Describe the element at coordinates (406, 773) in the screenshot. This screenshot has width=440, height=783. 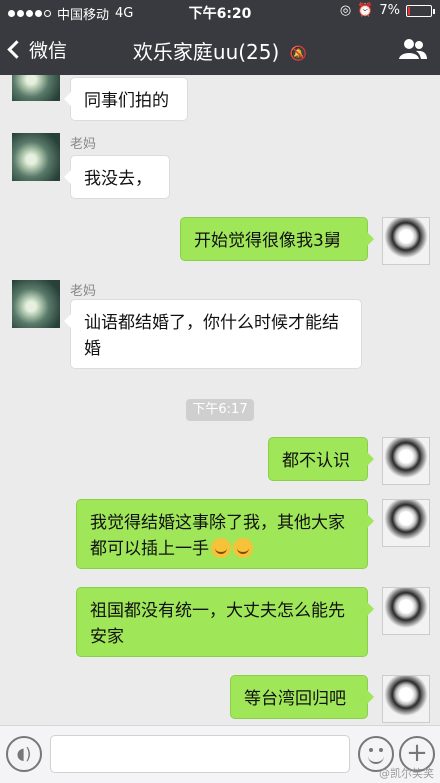
I see `watermark: @凯尔笑笑` at that location.